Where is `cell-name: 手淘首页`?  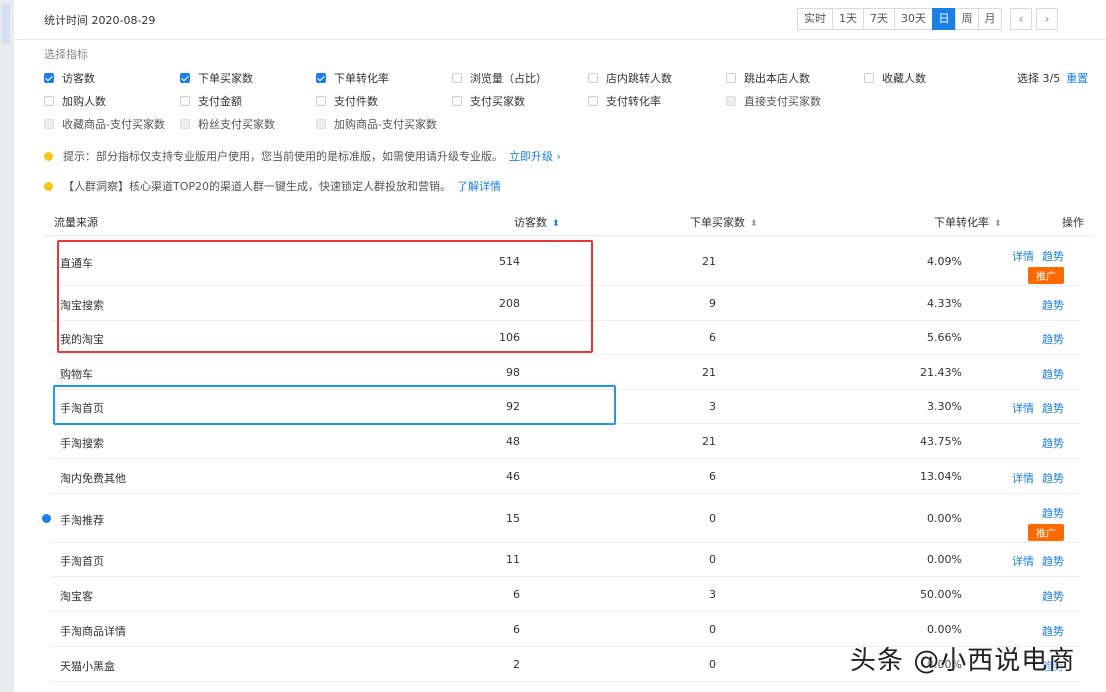
cell-name: 手淘首页 is located at coordinates (82, 561).